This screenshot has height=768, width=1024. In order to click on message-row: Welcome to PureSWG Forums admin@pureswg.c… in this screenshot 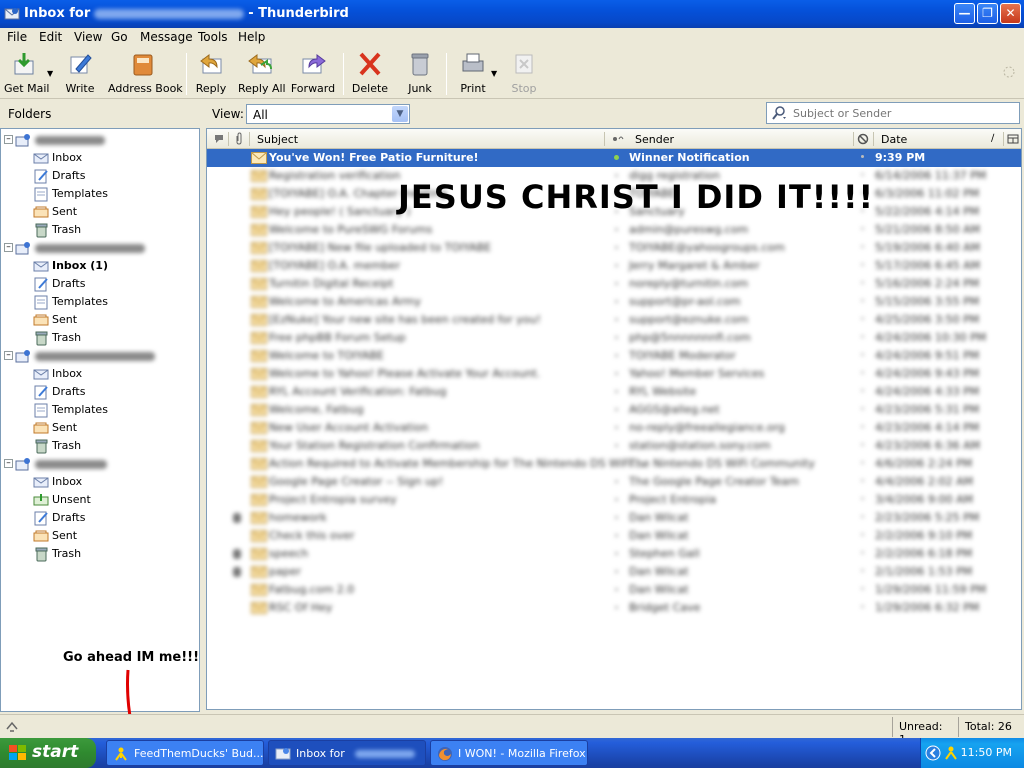, I will do `click(614, 230)`.